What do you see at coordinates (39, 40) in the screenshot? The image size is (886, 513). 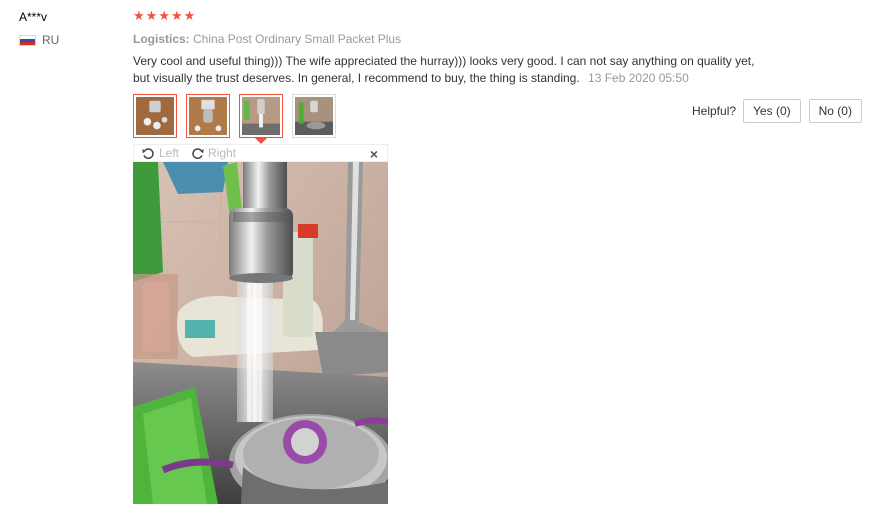 I see `reviewer-country: RU` at bounding box center [39, 40].